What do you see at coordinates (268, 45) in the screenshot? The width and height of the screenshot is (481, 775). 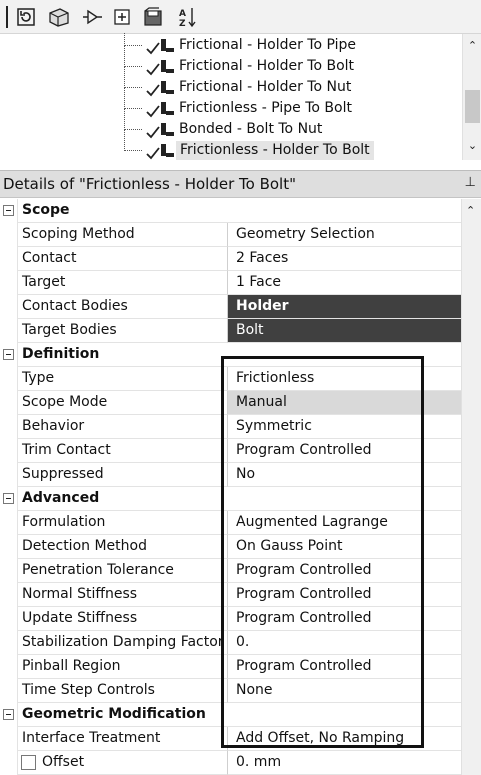 I see `tree-item-label: Frictional - Holder To Pipe` at bounding box center [268, 45].